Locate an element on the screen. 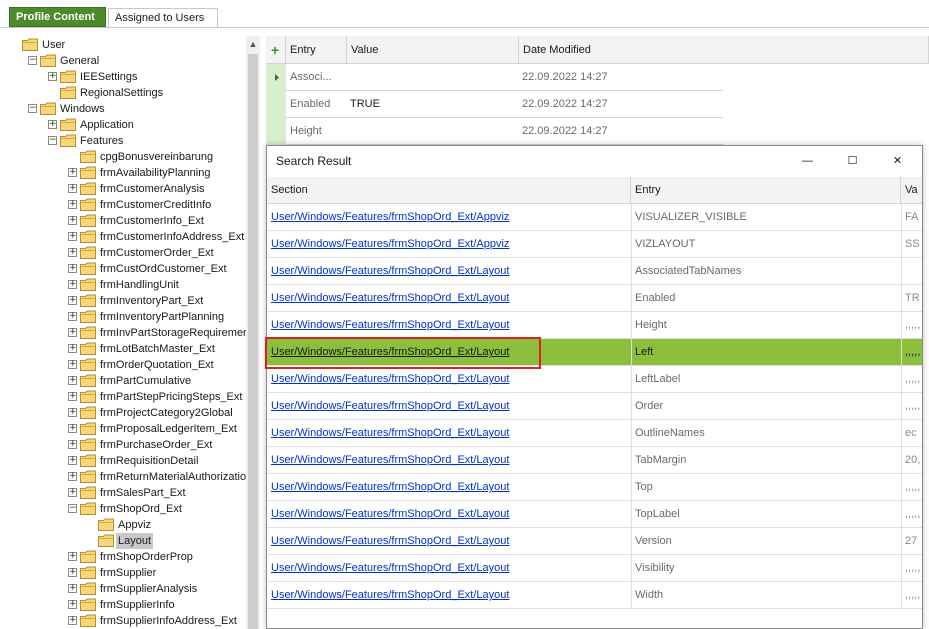  scroll-thumb is located at coordinates (253, 341).